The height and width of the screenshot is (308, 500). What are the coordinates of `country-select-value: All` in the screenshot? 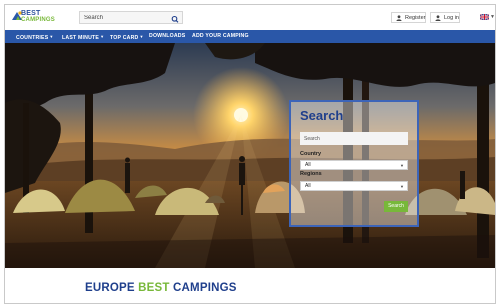 It's located at (308, 165).